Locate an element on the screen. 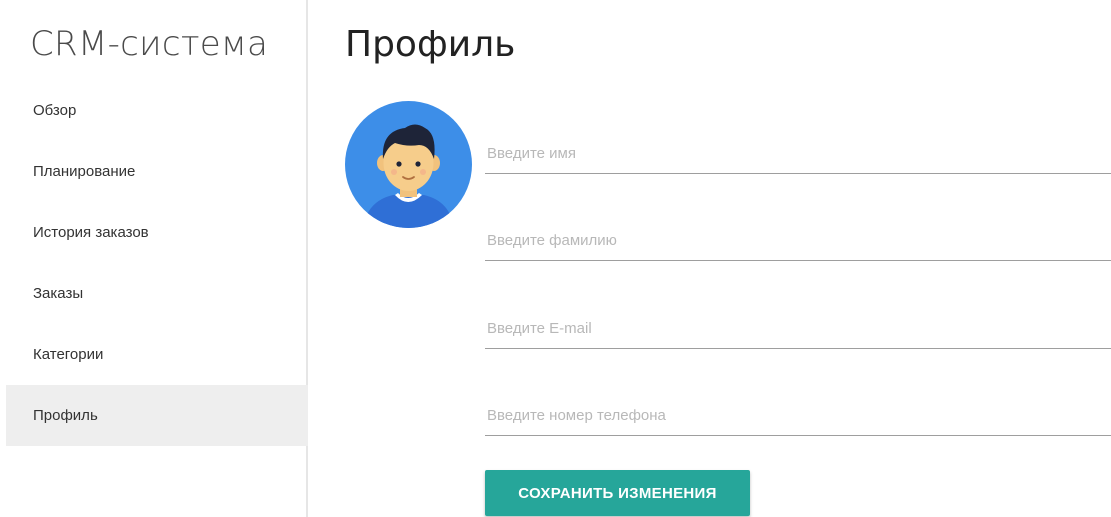 The image size is (1111, 517). email-input is located at coordinates (798, 328).